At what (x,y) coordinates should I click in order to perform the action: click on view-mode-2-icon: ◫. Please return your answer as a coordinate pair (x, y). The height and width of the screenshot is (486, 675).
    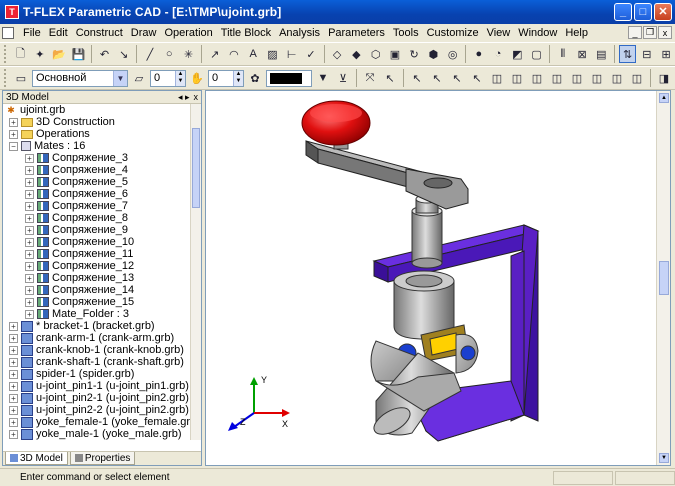
    Looking at the image, I should click on (517, 78).